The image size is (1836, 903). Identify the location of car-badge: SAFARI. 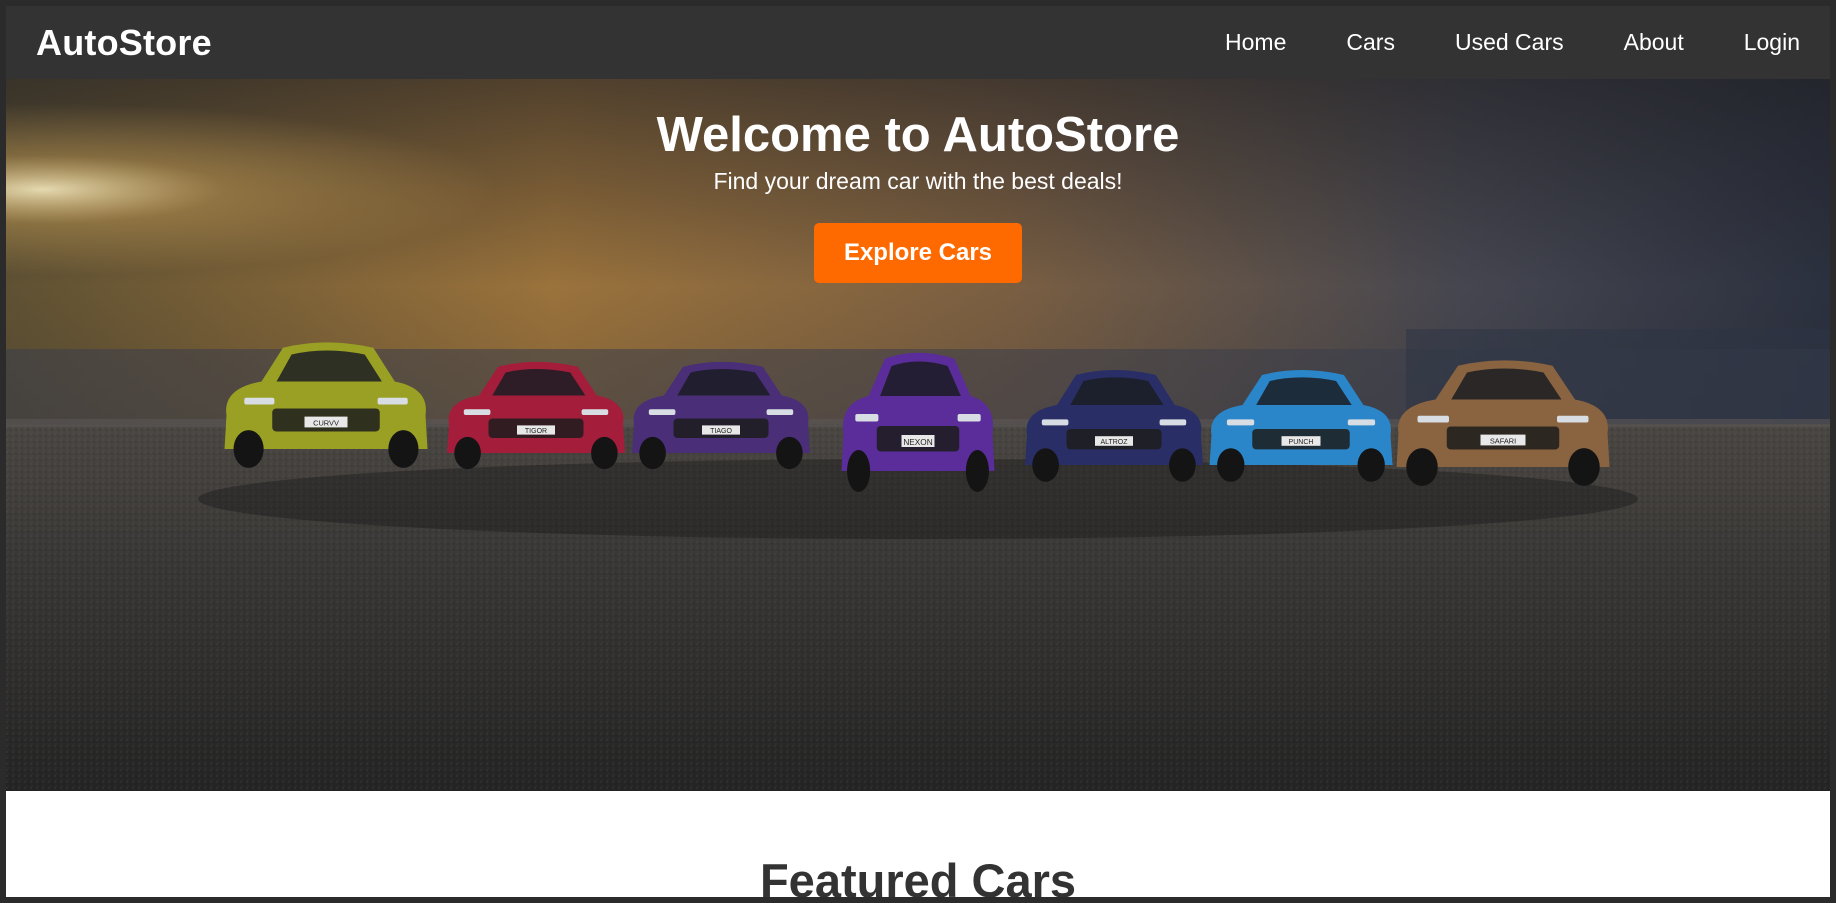
(1503, 440).